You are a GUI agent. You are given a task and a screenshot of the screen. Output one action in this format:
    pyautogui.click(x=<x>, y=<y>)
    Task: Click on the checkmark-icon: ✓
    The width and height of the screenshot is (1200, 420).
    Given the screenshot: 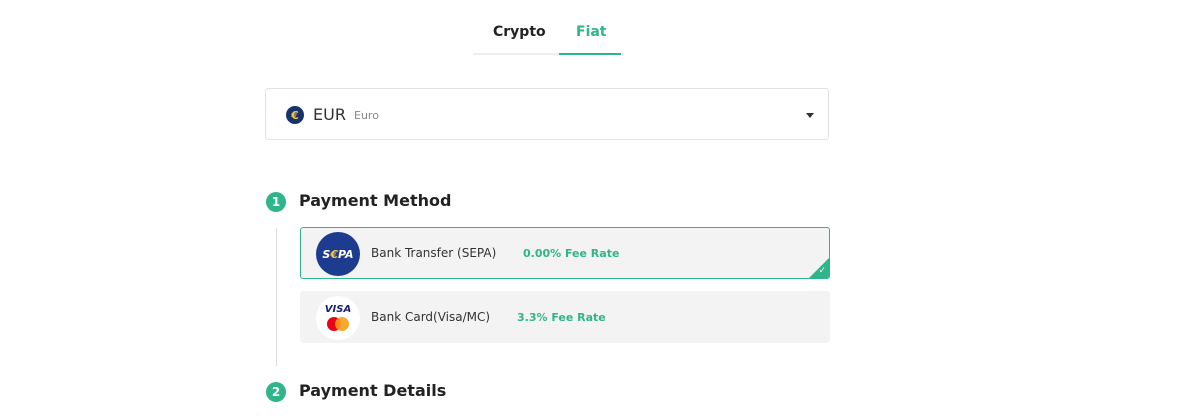 What is the action you would take?
    pyautogui.click(x=822, y=271)
    